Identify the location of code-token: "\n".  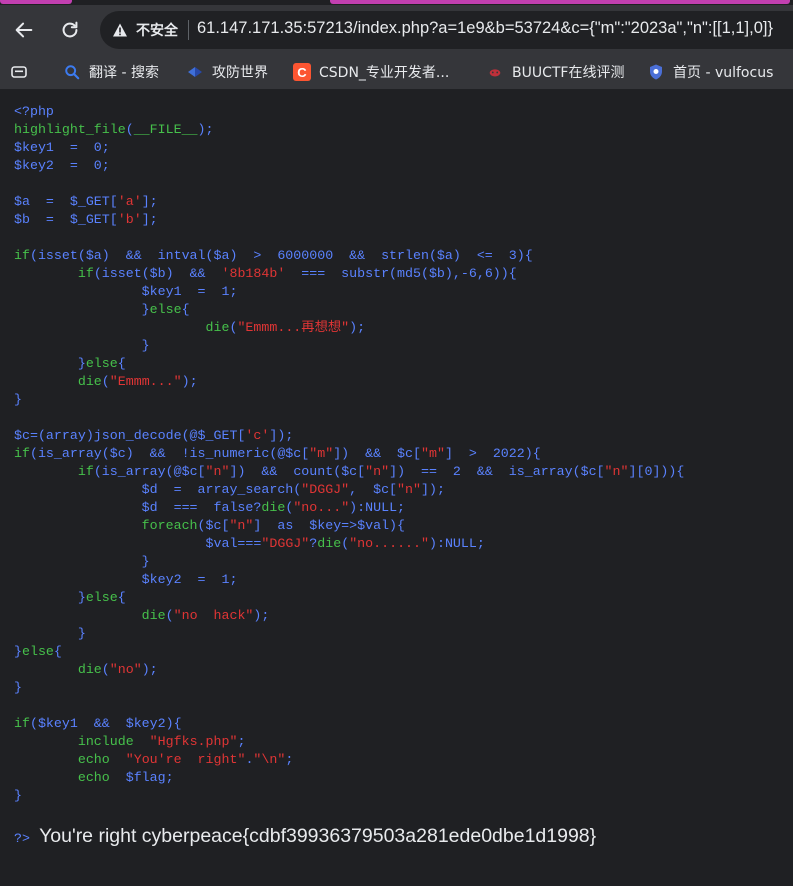
(269, 759).